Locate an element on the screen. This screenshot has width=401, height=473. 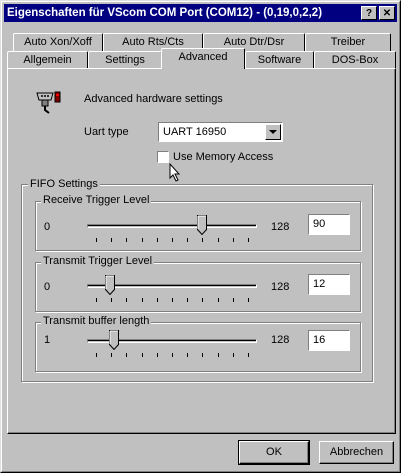
receive-trigger-input: 90 is located at coordinates (329, 224).